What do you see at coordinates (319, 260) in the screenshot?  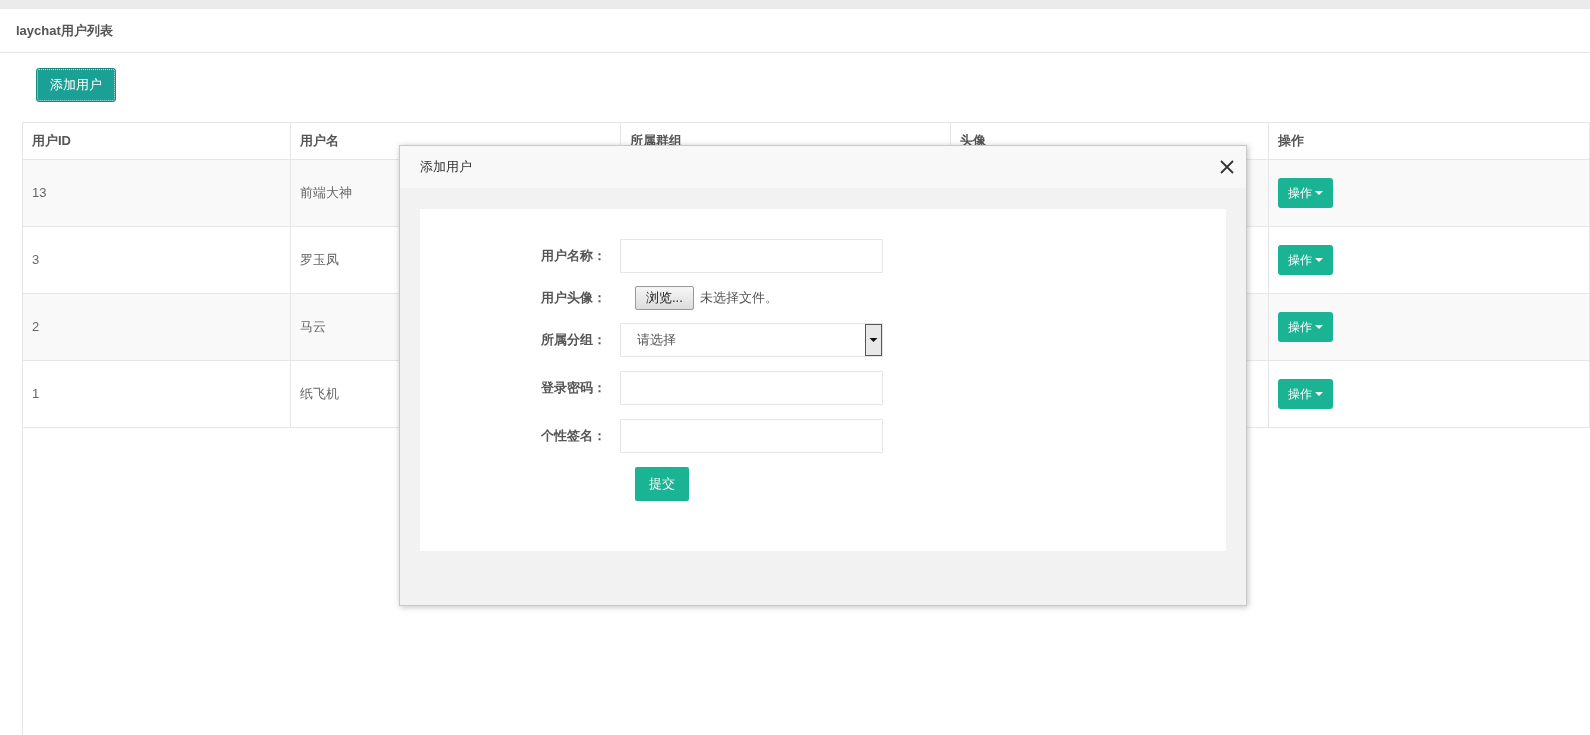 I see `table-cell: 罗玉凤` at bounding box center [319, 260].